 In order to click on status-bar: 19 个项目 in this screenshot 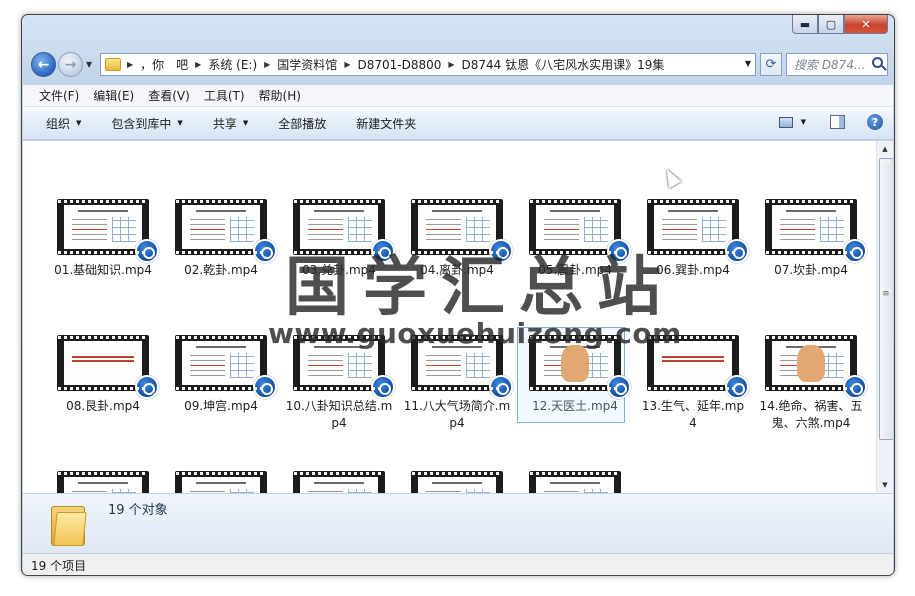, I will do `click(458, 564)`.